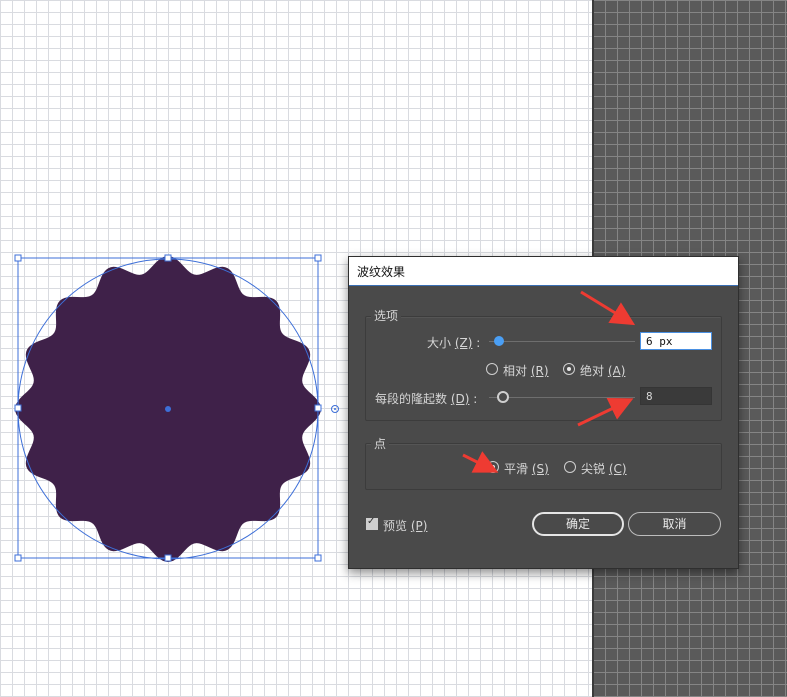  What do you see at coordinates (569, 369) in the screenshot?
I see `absolute-radio` at bounding box center [569, 369].